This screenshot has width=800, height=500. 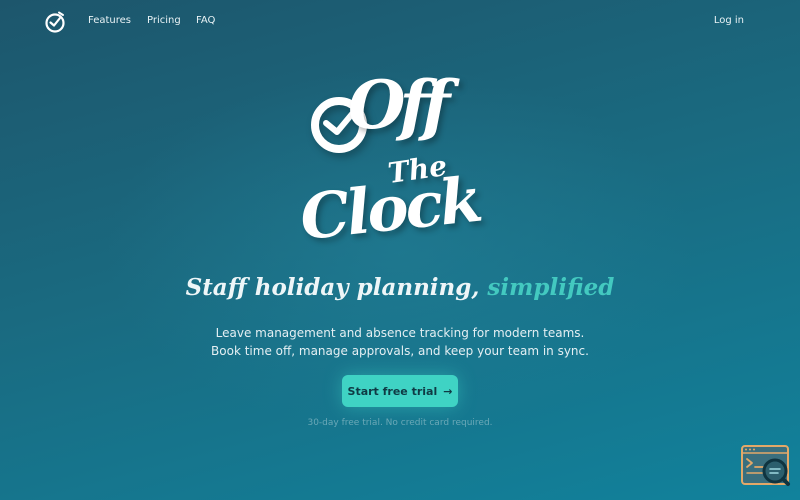 I want to click on hero-headline: Staff holiday planning, simplified, so click(x=400, y=287).